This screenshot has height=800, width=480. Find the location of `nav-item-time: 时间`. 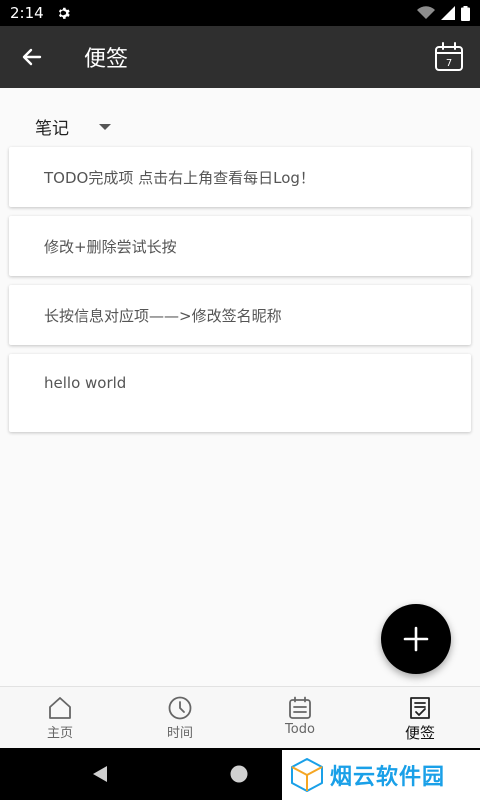

nav-item-time: 时间 is located at coordinates (180, 717).